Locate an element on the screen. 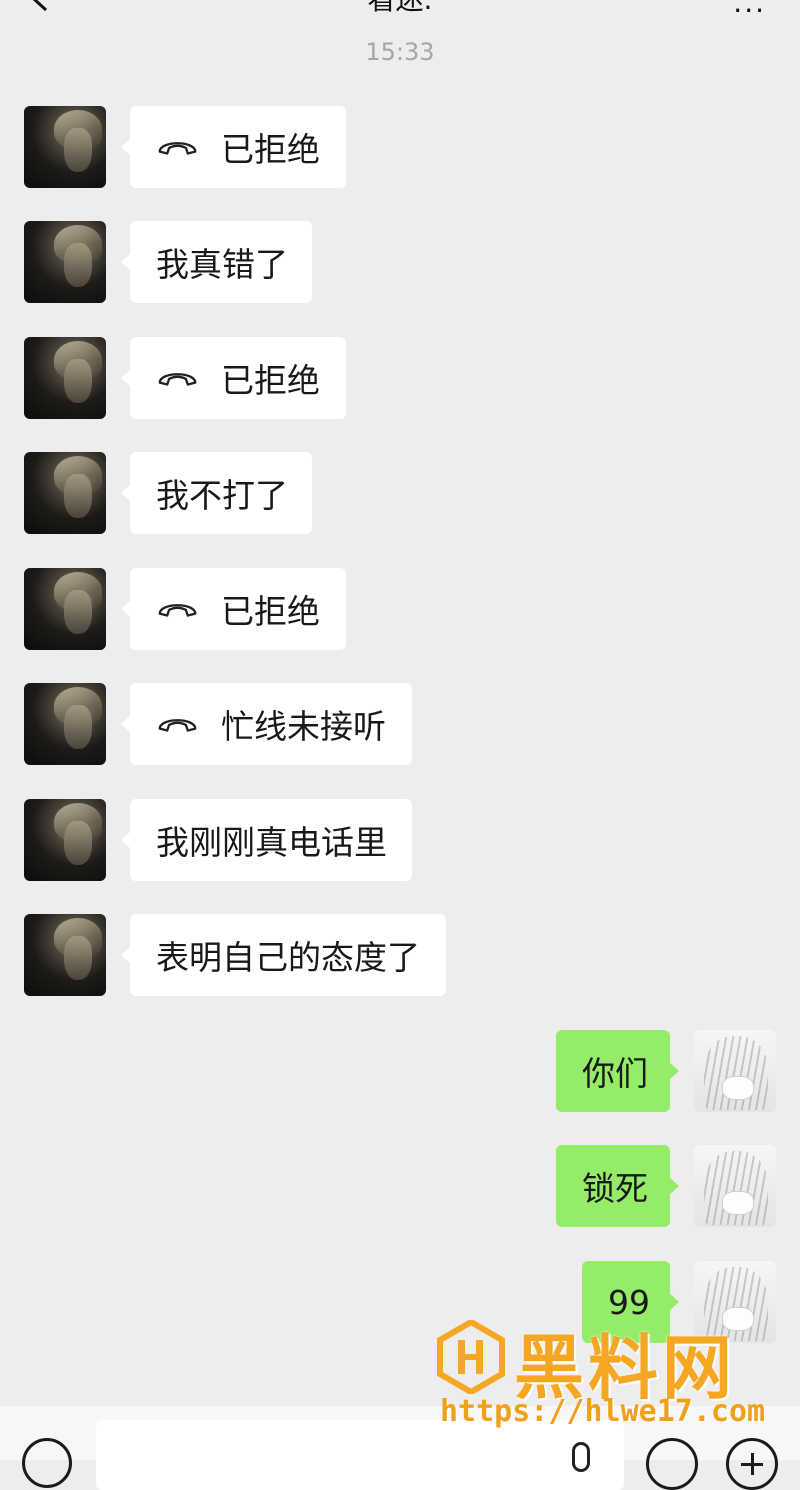 Image resolution: width=800 pixels, height=1490 pixels. watermark-logo-icon is located at coordinates (471, 1357).